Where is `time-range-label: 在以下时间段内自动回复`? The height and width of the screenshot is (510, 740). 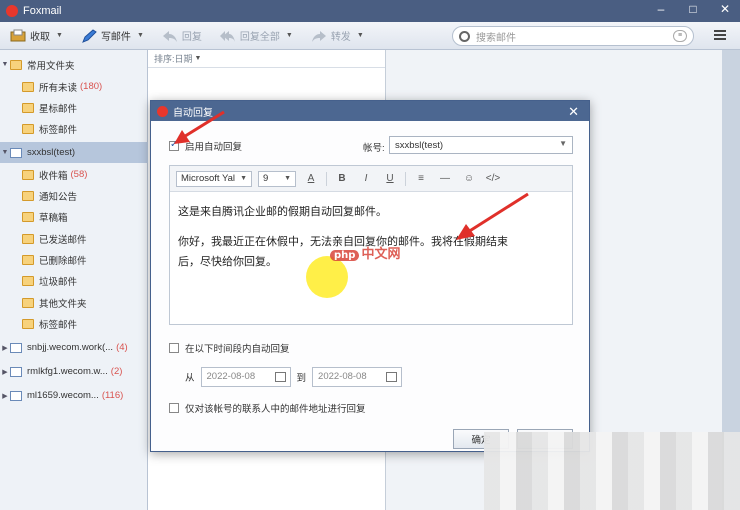 time-range-label: 在以下时间段内自动回复 is located at coordinates (237, 349).